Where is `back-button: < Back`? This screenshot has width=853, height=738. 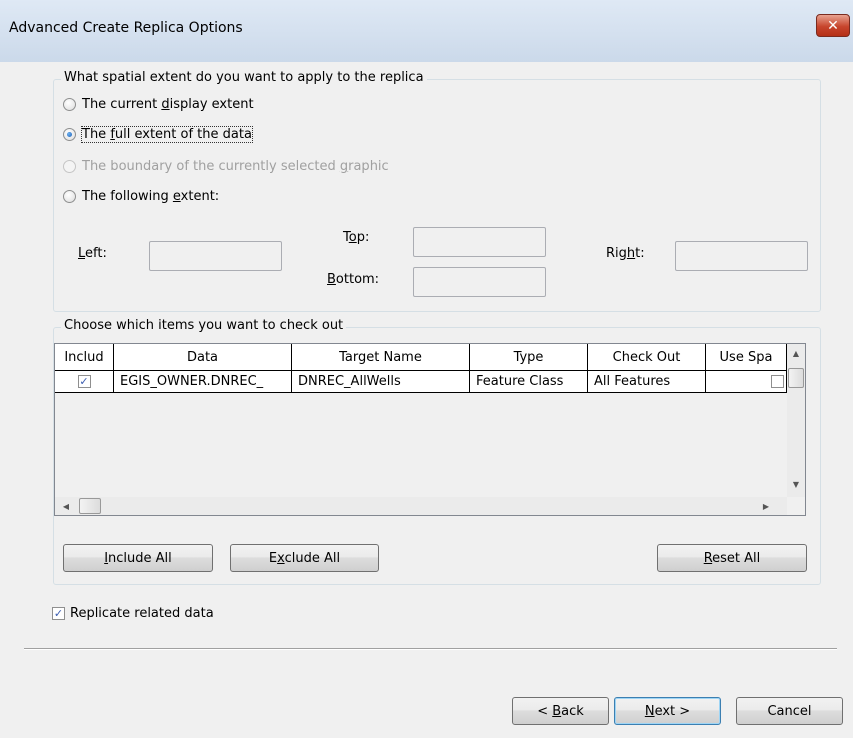 back-button: < Back is located at coordinates (560, 711).